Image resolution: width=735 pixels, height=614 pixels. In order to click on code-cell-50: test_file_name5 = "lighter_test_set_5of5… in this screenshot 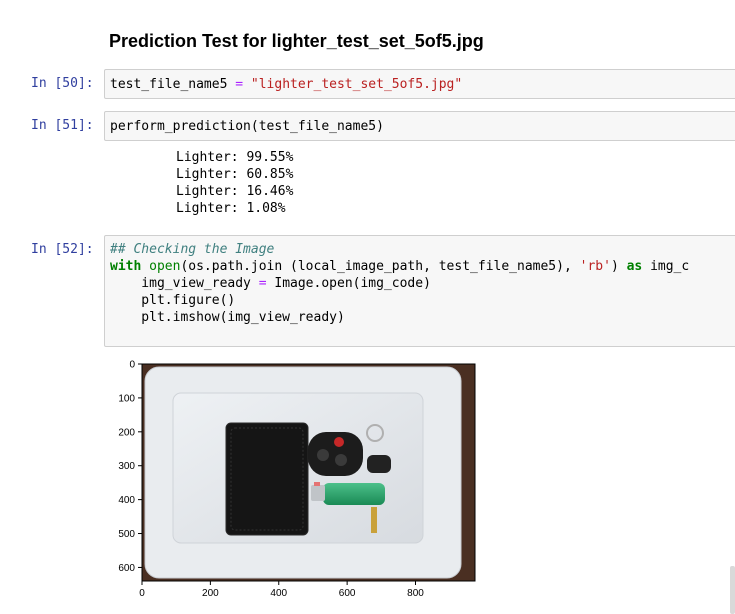, I will do `click(419, 84)`.